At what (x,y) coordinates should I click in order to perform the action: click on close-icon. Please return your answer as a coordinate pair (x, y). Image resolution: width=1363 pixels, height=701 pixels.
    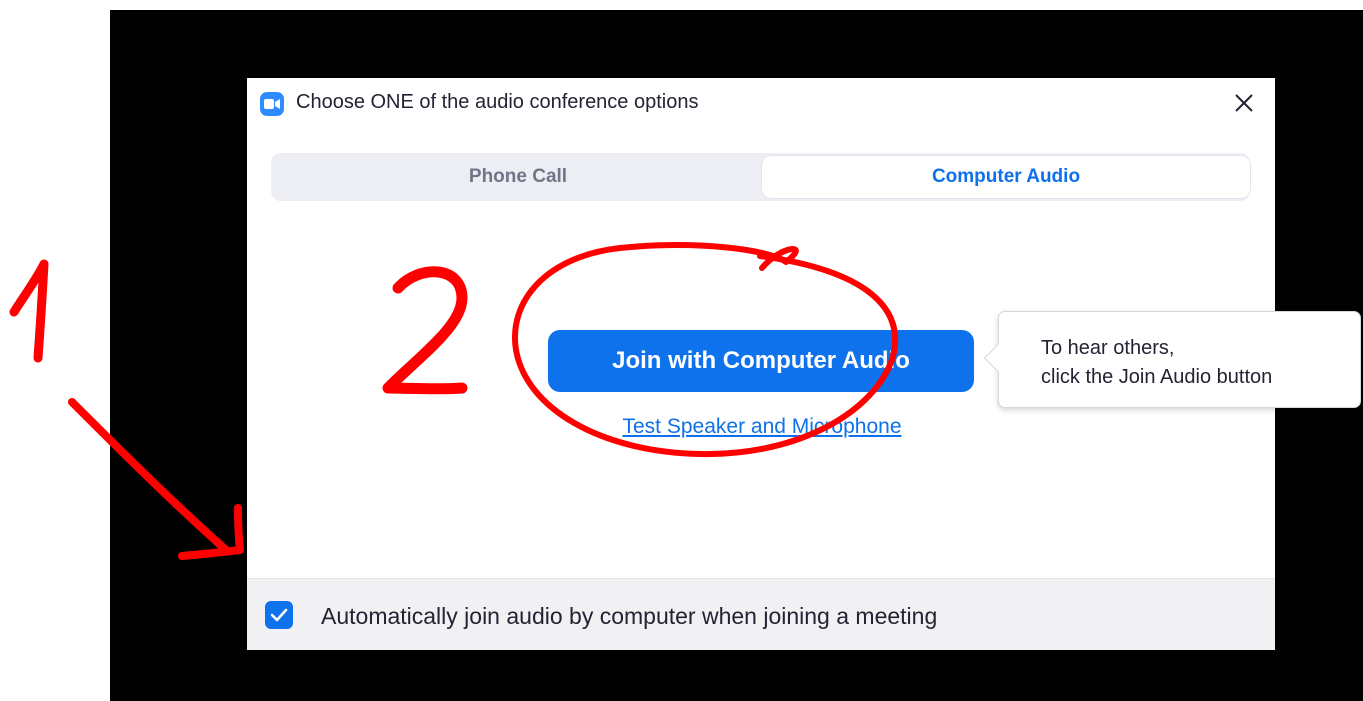
    Looking at the image, I should click on (1244, 103).